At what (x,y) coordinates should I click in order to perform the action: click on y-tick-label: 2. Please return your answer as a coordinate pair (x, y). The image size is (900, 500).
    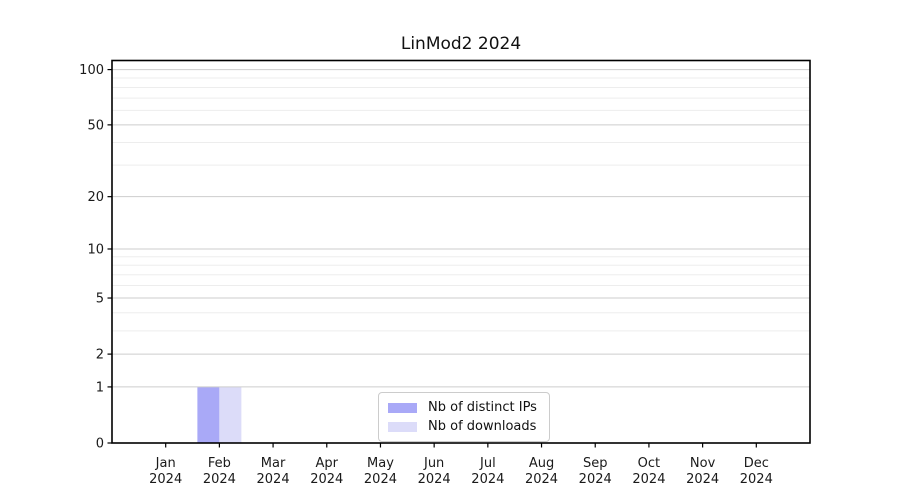
    Looking at the image, I should click on (100, 355).